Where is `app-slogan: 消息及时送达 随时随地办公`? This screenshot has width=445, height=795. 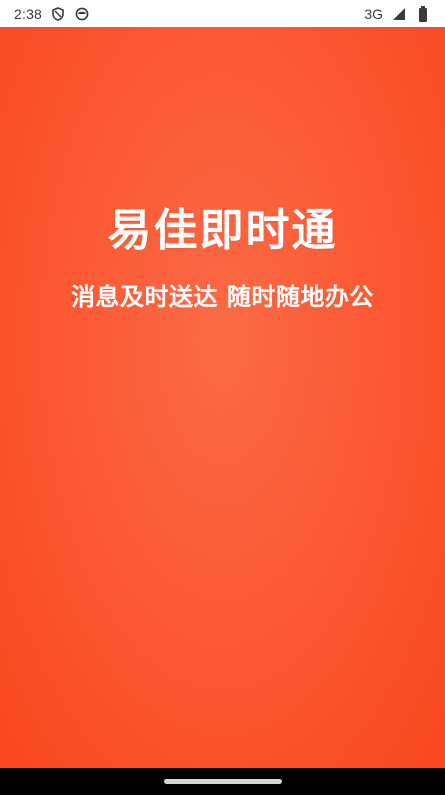
app-slogan: 消息及时送达 随时随地办公 is located at coordinates (222, 297).